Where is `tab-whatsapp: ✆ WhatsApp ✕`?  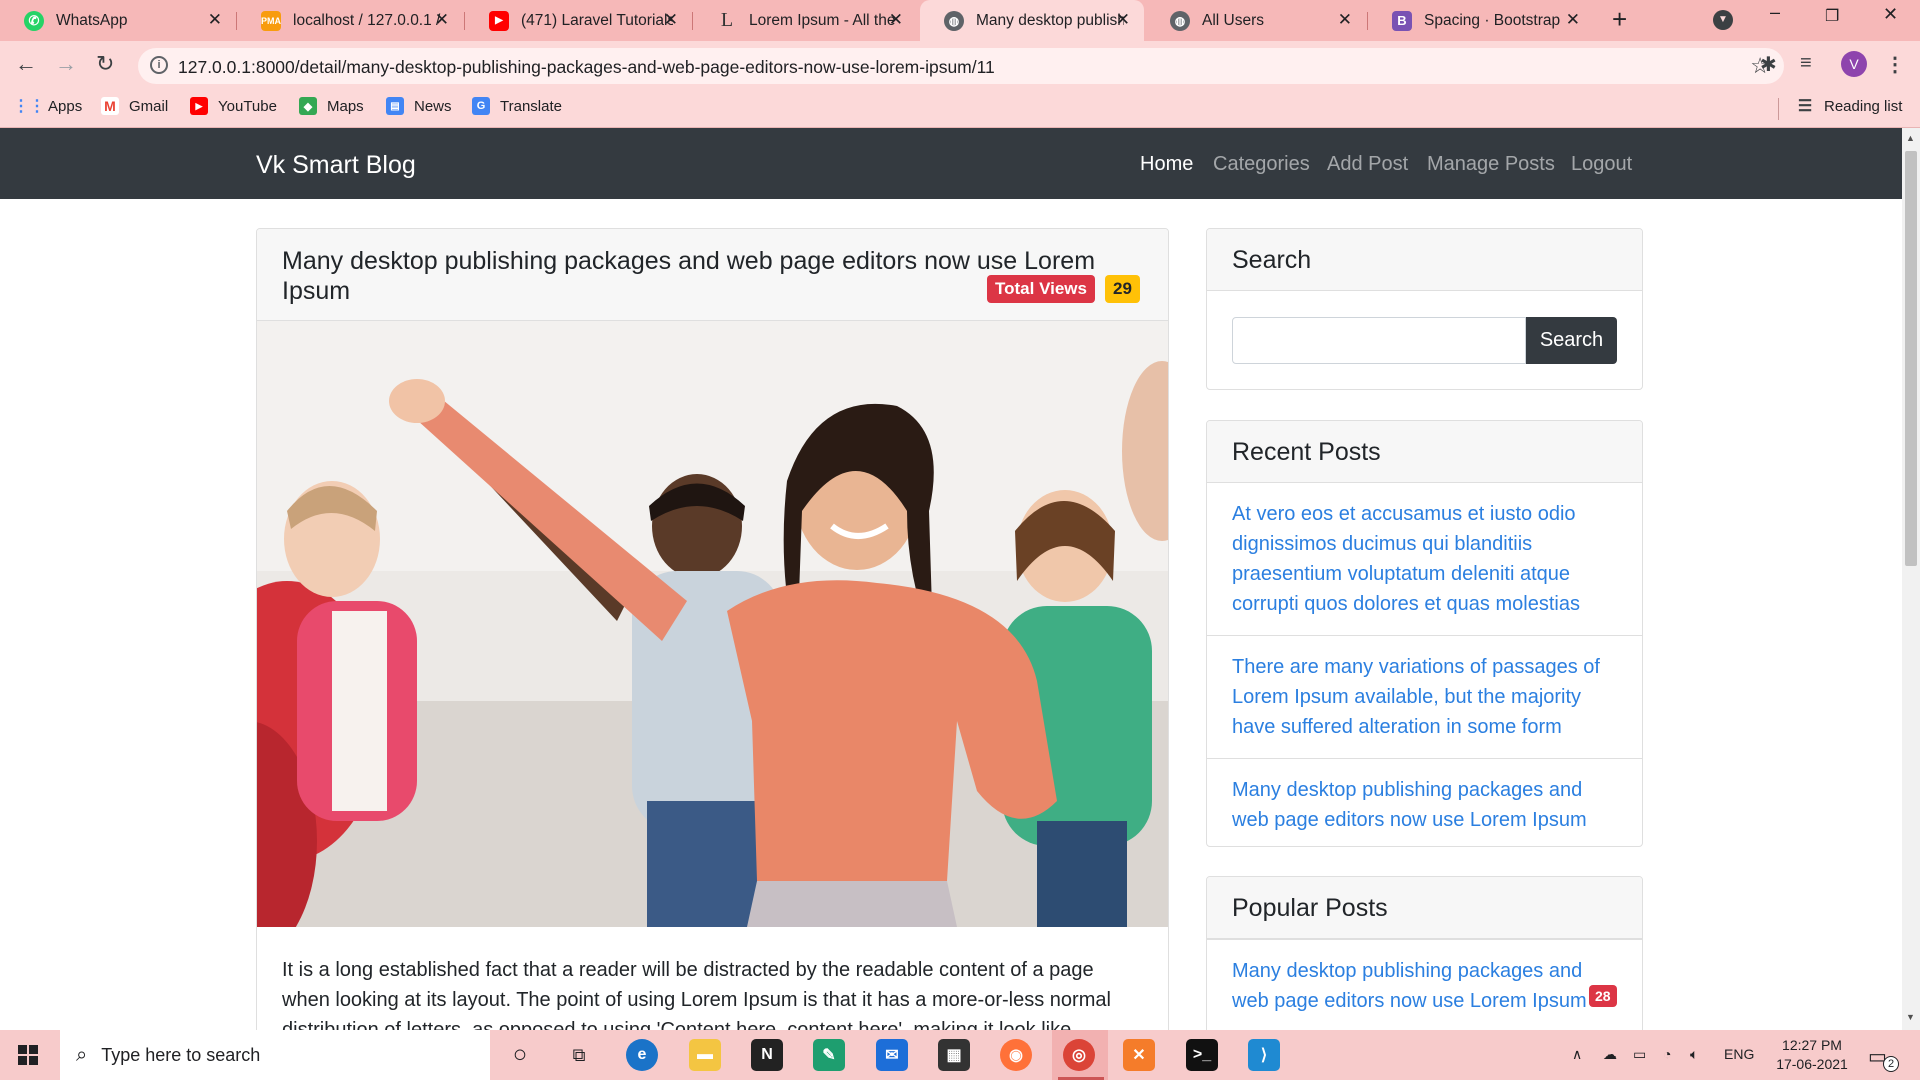
tab-whatsapp: ✆ WhatsApp ✕ is located at coordinates (118, 20).